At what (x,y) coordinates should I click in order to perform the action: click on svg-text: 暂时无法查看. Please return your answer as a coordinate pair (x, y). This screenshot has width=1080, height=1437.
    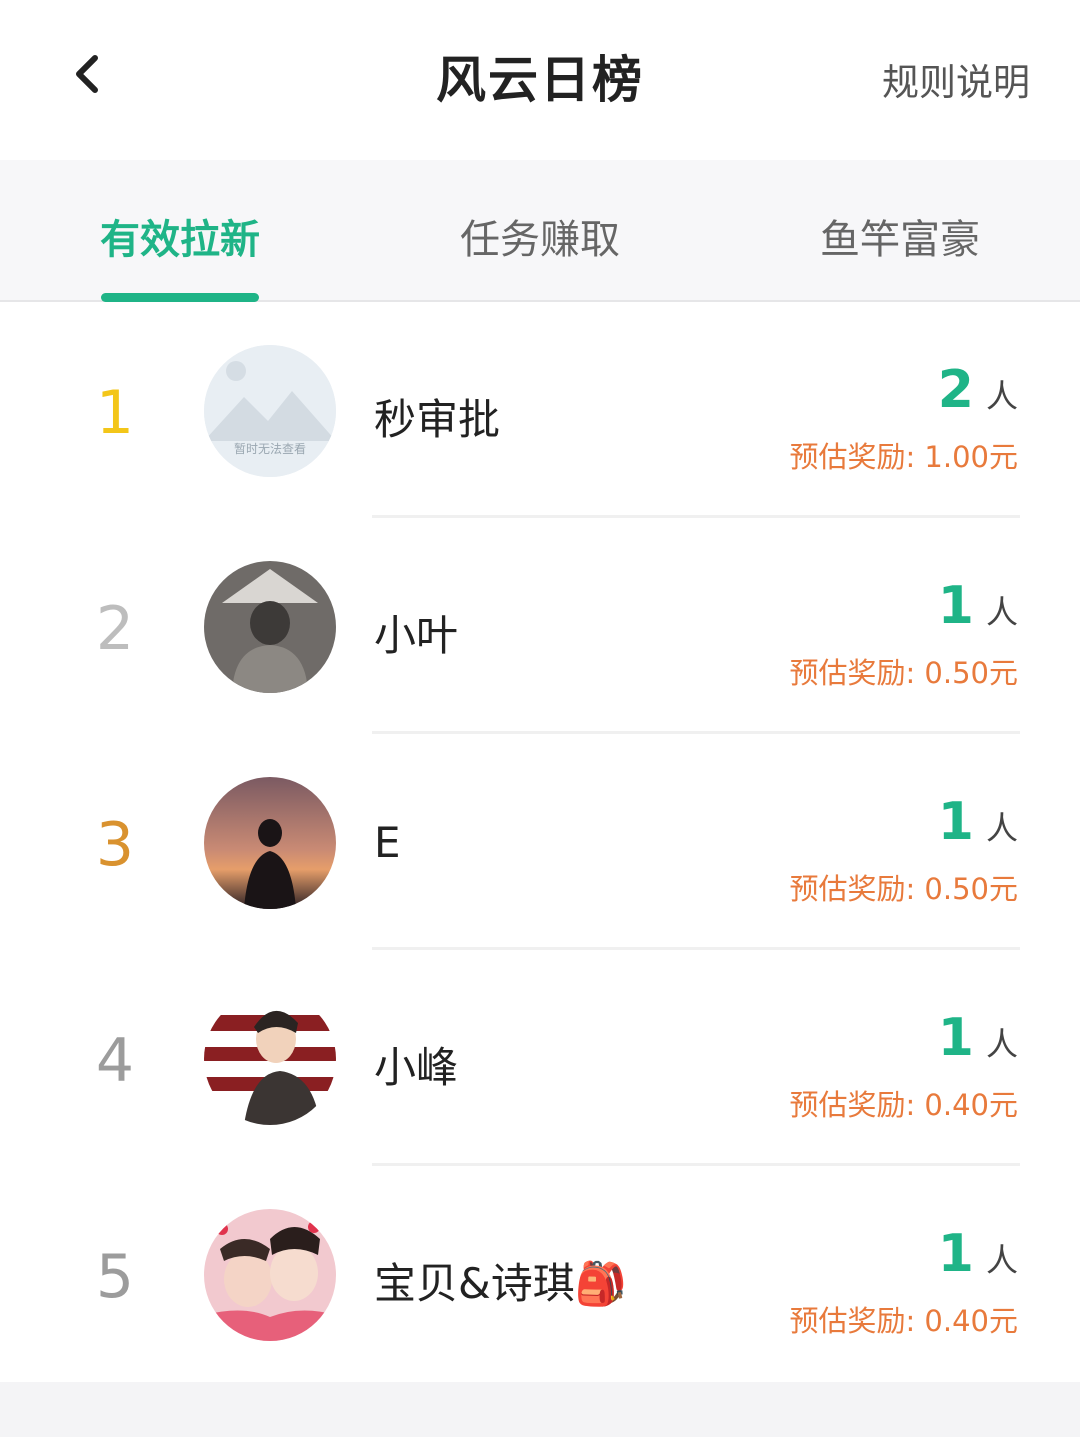
    Looking at the image, I should click on (270, 449).